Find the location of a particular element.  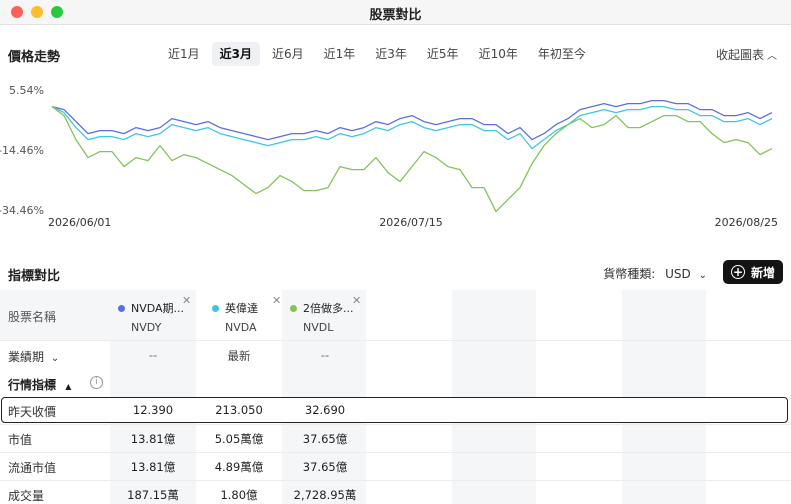

metric-value: 12.390 is located at coordinates (153, 410).